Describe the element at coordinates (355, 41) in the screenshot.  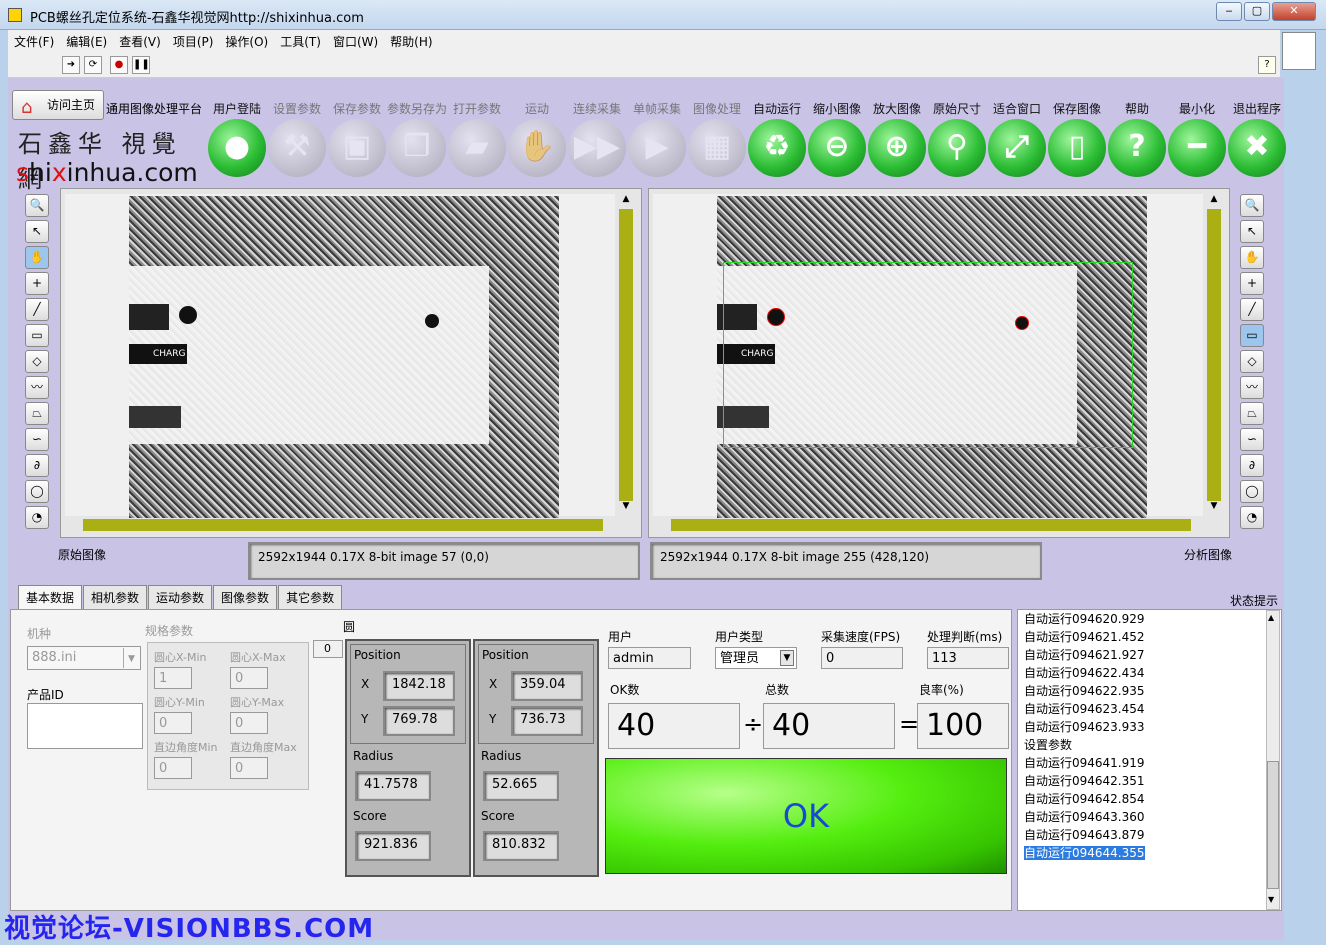
I see `menu-window: 窗口(W)` at that location.